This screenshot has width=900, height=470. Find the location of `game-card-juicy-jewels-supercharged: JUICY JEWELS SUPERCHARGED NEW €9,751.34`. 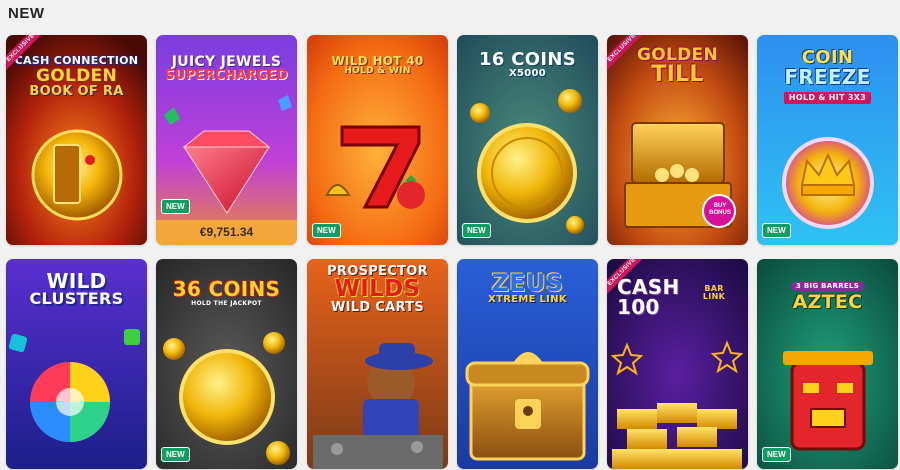

game-card-juicy-jewels-supercharged: JUICY JEWELS SUPERCHARGED NEW €9,751.34 is located at coordinates (226, 140).